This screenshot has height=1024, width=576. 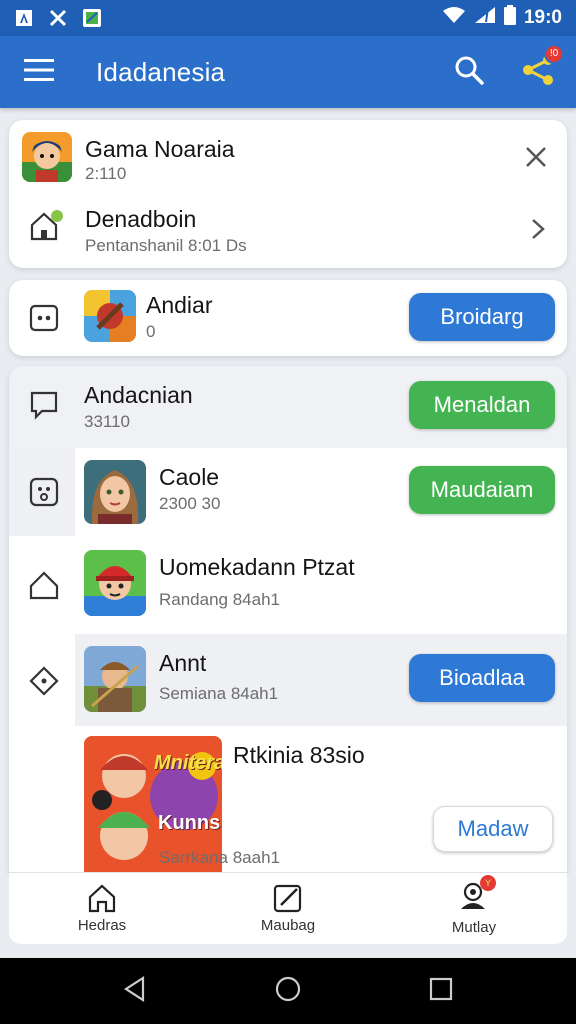 I want to click on search-icon, so click(x=469, y=72).